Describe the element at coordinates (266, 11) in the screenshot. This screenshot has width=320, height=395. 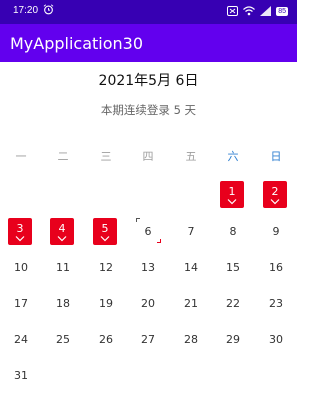
I see `signal-icon` at that location.